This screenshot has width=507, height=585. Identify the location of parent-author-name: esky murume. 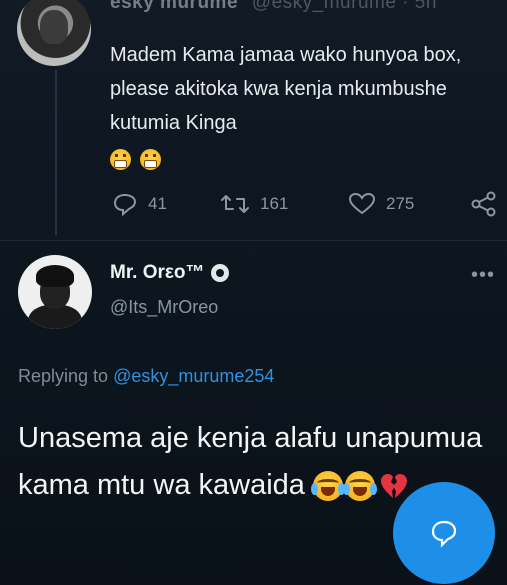
(174, 6).